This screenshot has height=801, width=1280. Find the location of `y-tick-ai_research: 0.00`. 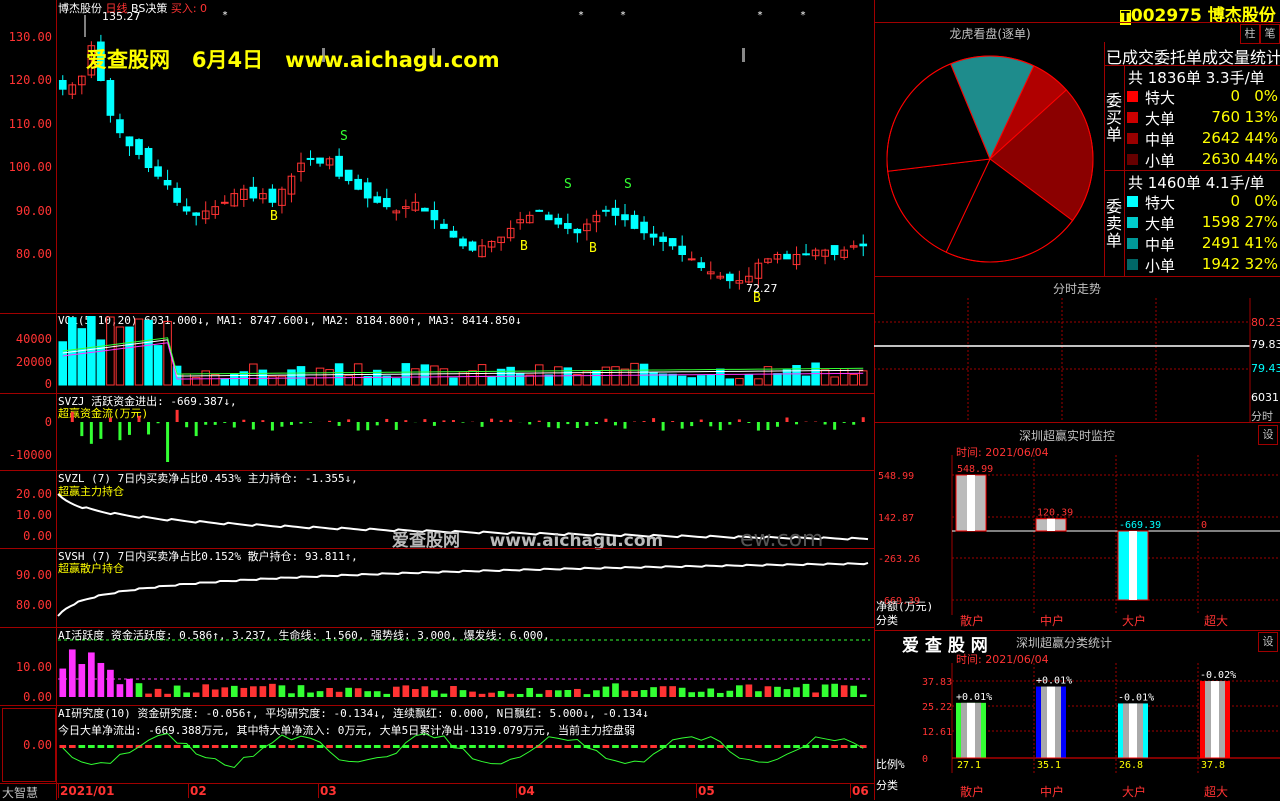

y-tick-ai_research: 0.00 is located at coordinates (37, 745).